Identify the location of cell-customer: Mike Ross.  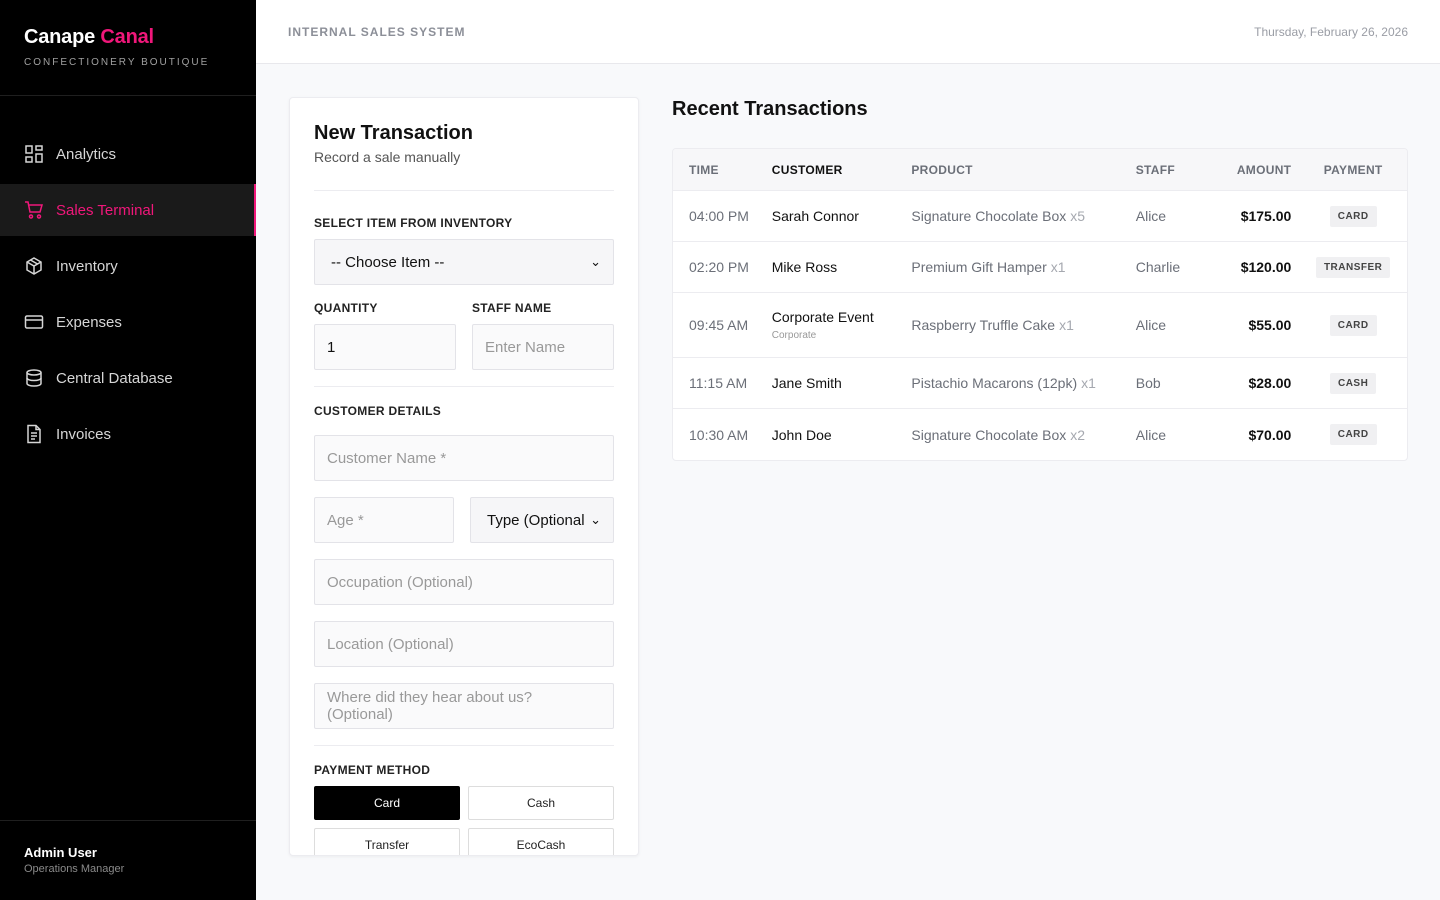
(804, 267).